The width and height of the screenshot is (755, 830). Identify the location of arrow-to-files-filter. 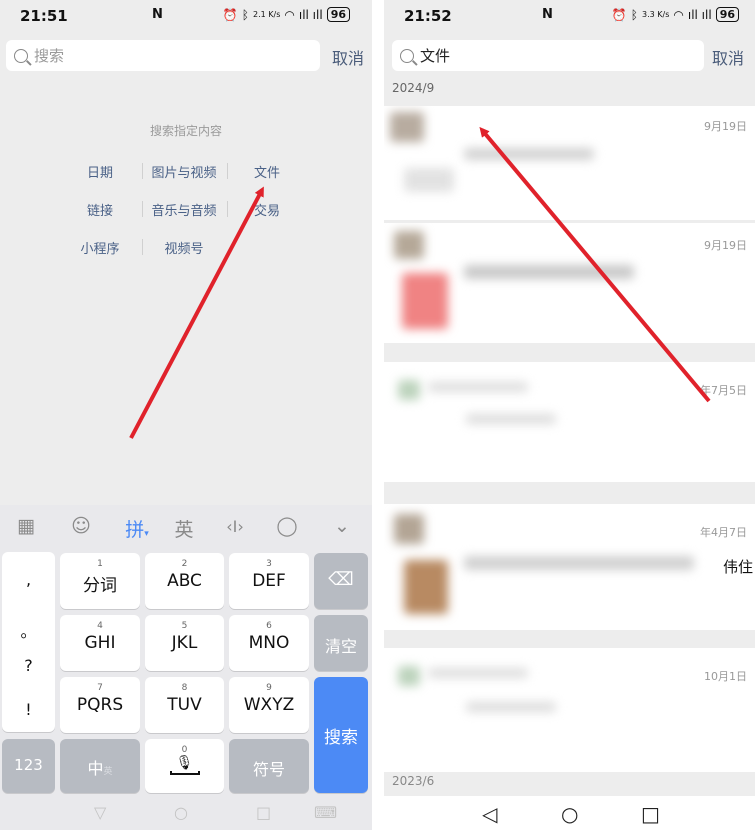
(196, 312).